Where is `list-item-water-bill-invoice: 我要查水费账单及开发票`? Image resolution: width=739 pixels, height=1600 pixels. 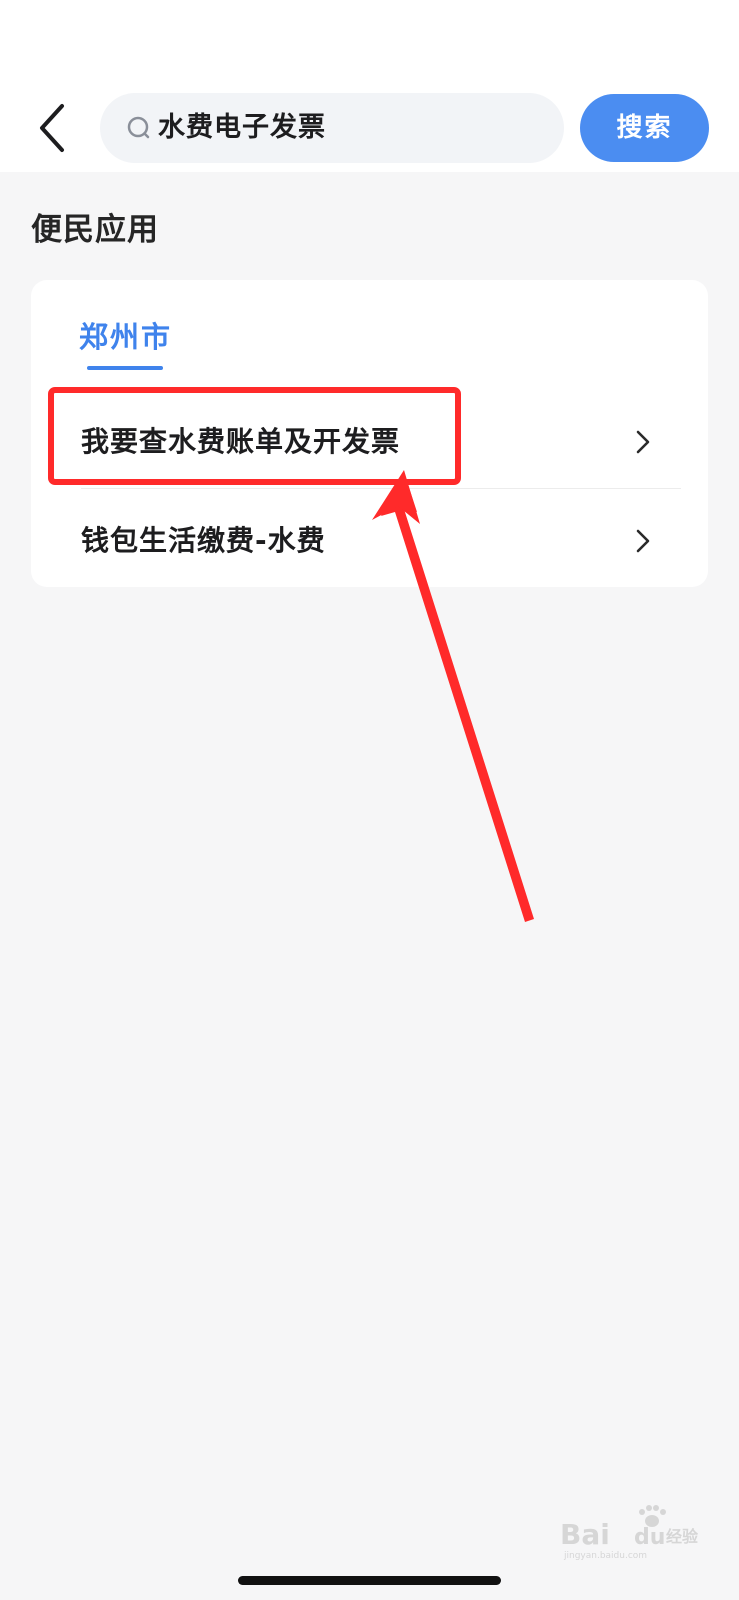 list-item-water-bill-invoice: 我要查水费账单及开发票 is located at coordinates (369, 442).